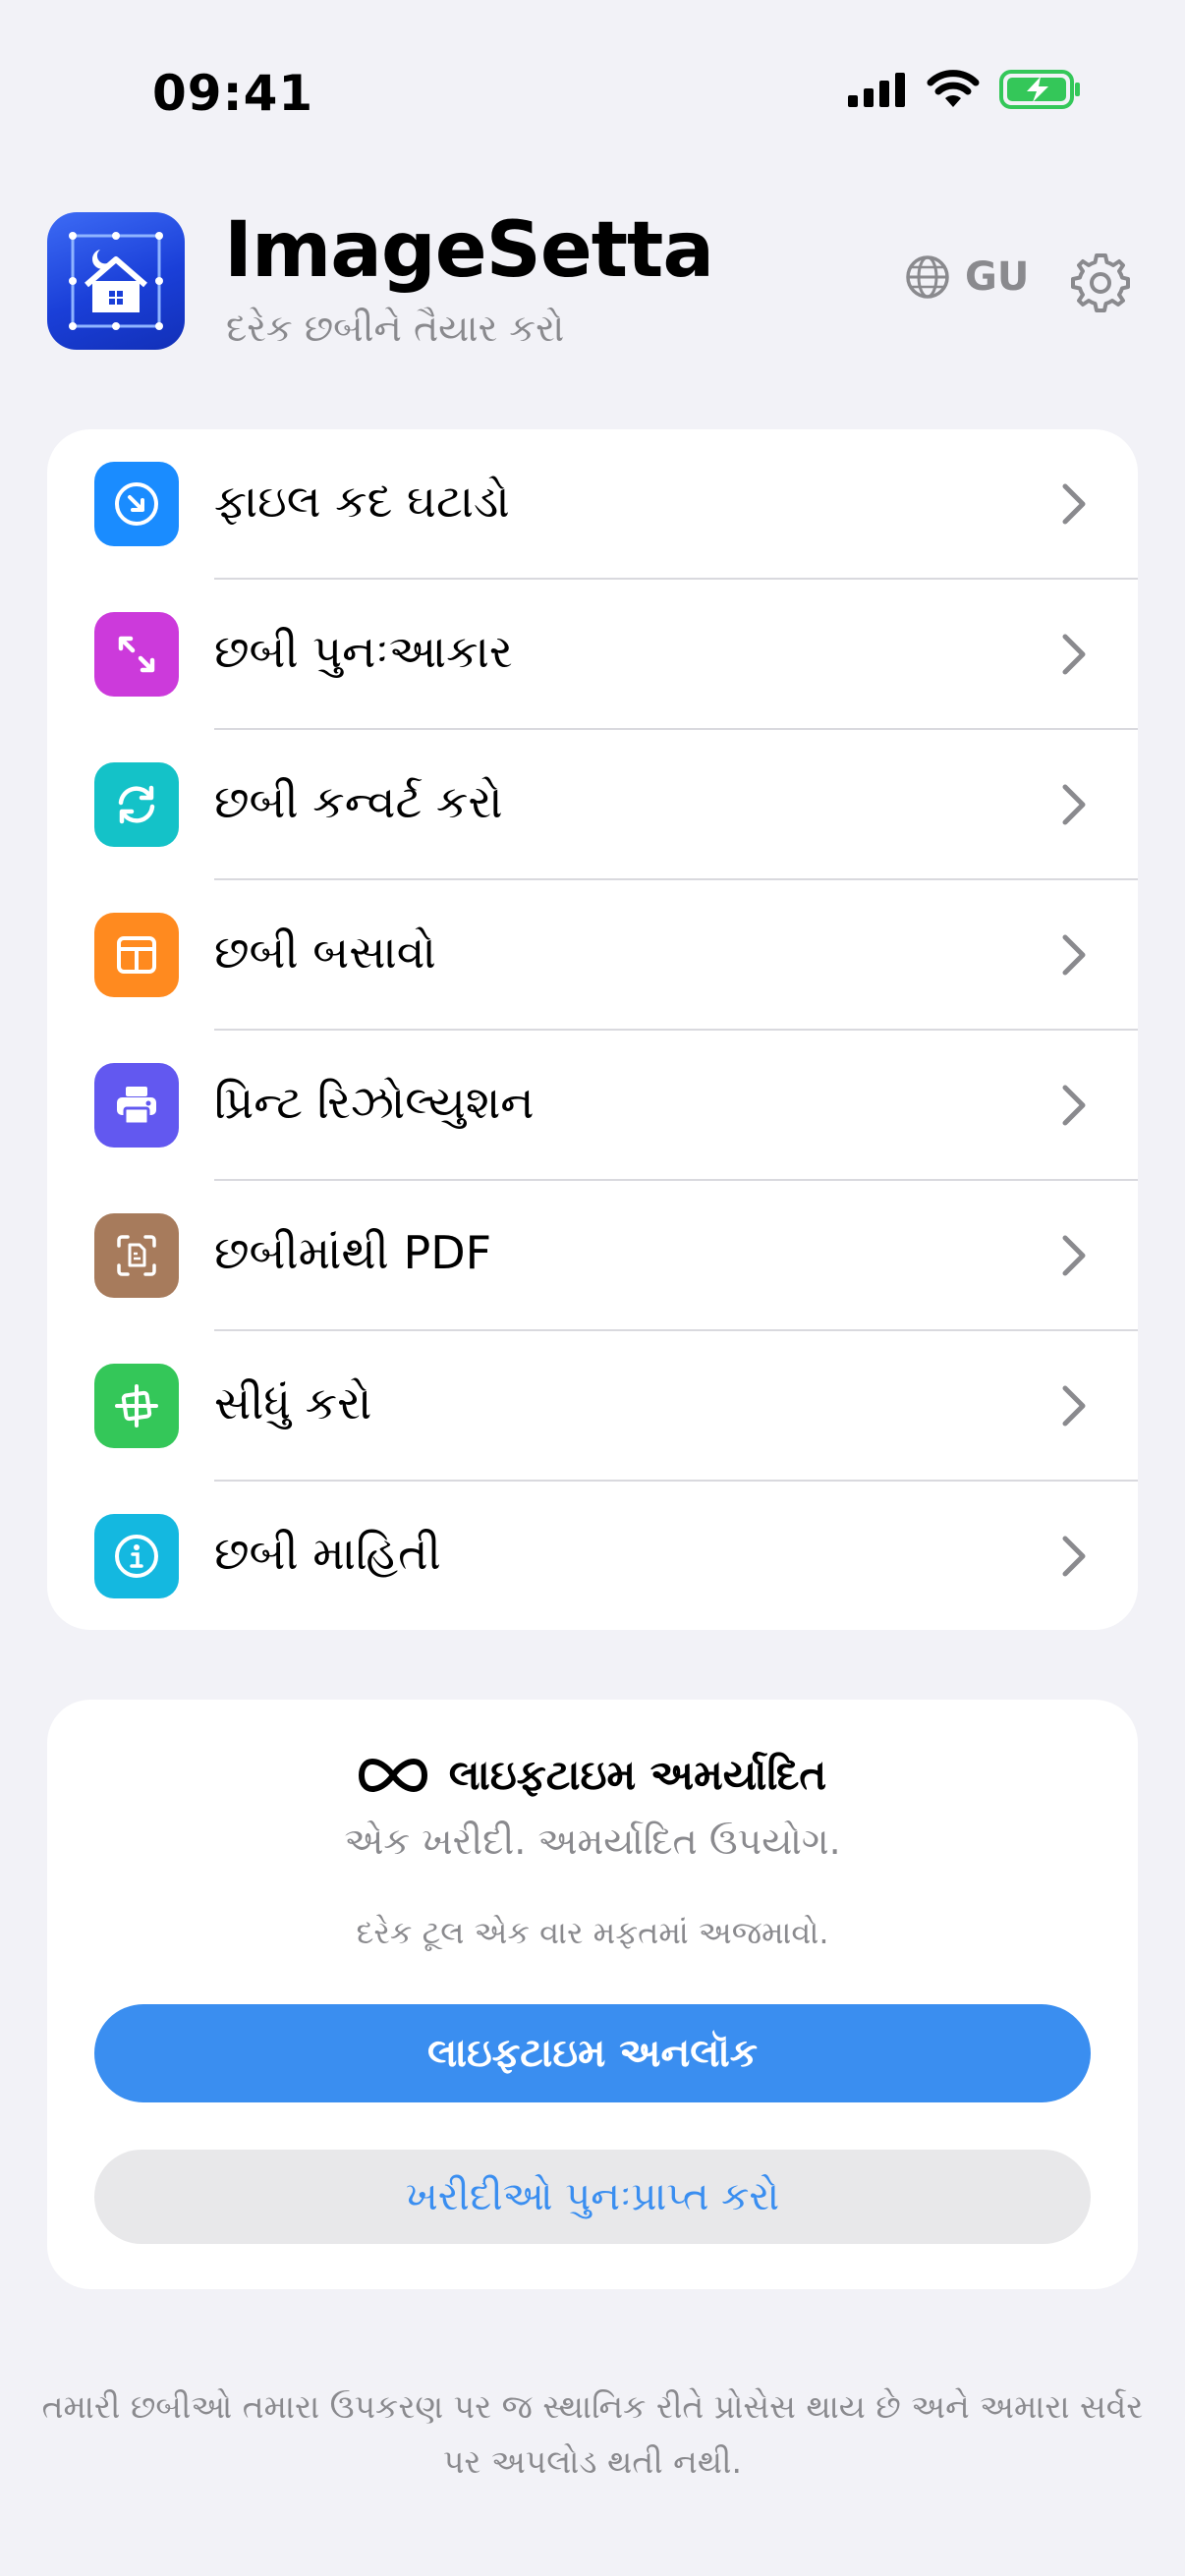 This screenshot has width=1185, height=2576. Describe the element at coordinates (592, 1406) in the screenshot. I see `menu-item-straighten: સીધું કરો` at that location.